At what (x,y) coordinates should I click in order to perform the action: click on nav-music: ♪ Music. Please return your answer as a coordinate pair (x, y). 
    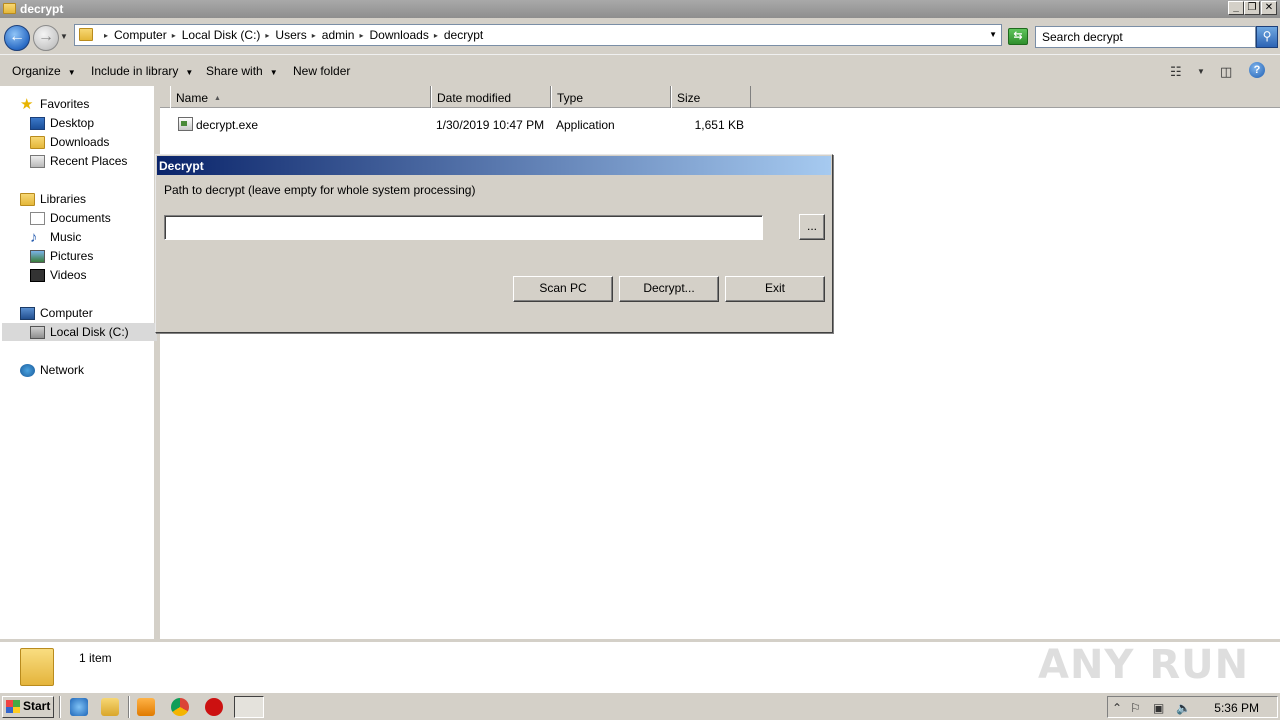
    Looking at the image, I should click on (55, 237).